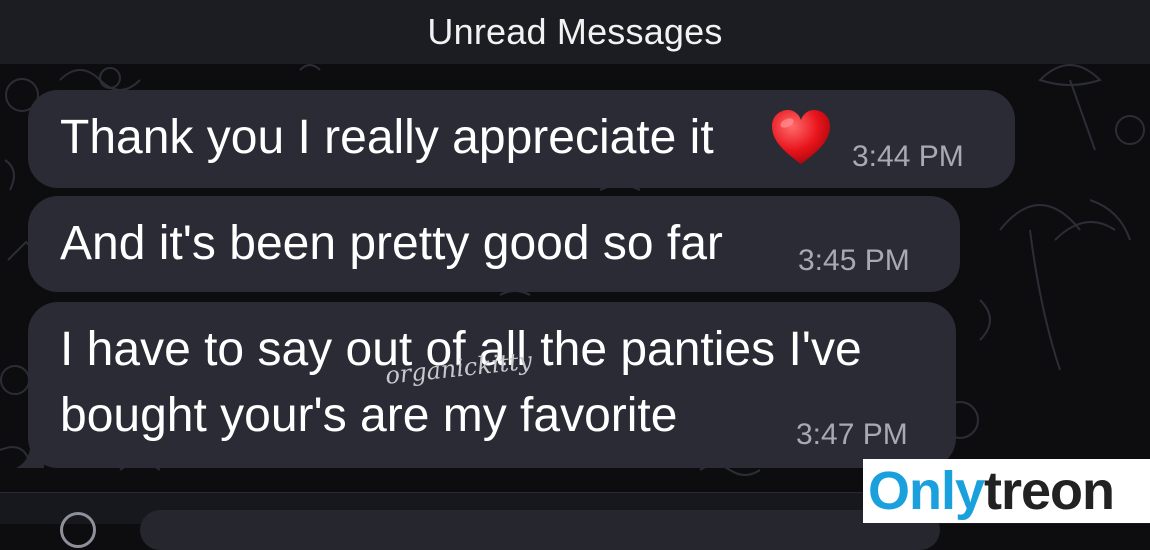 The width and height of the screenshot is (1150, 550). What do you see at coordinates (369, 415) in the screenshot?
I see `message-text-line-2: bought your's are my favorite` at bounding box center [369, 415].